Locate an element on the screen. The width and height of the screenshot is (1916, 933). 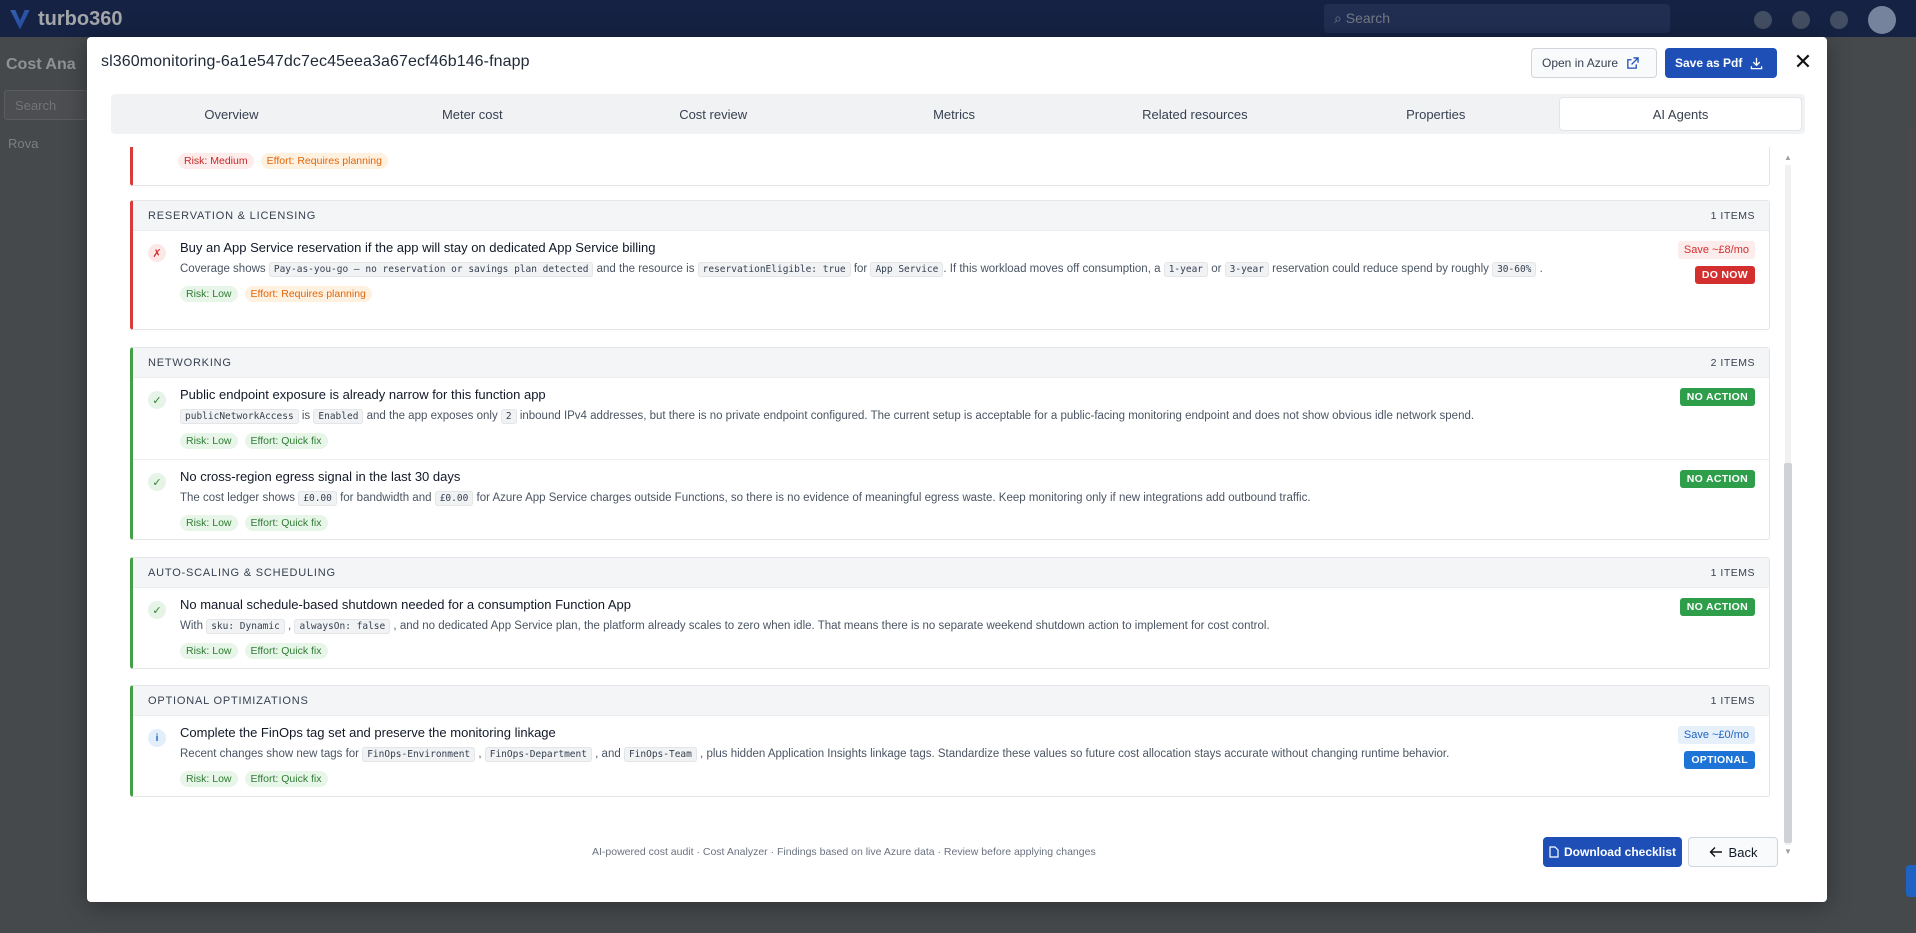
back-button: Back is located at coordinates (1733, 852).